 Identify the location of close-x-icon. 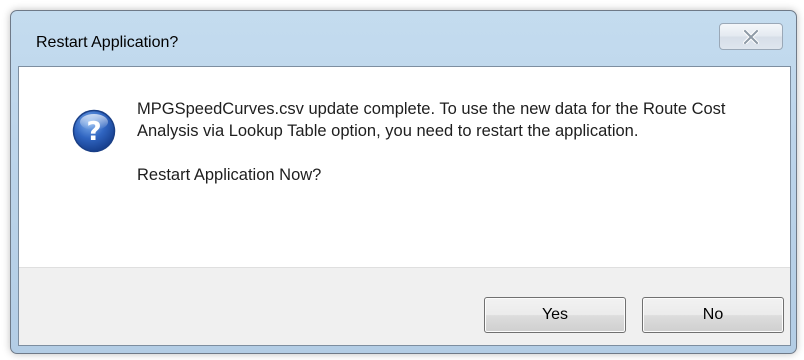
(751, 36).